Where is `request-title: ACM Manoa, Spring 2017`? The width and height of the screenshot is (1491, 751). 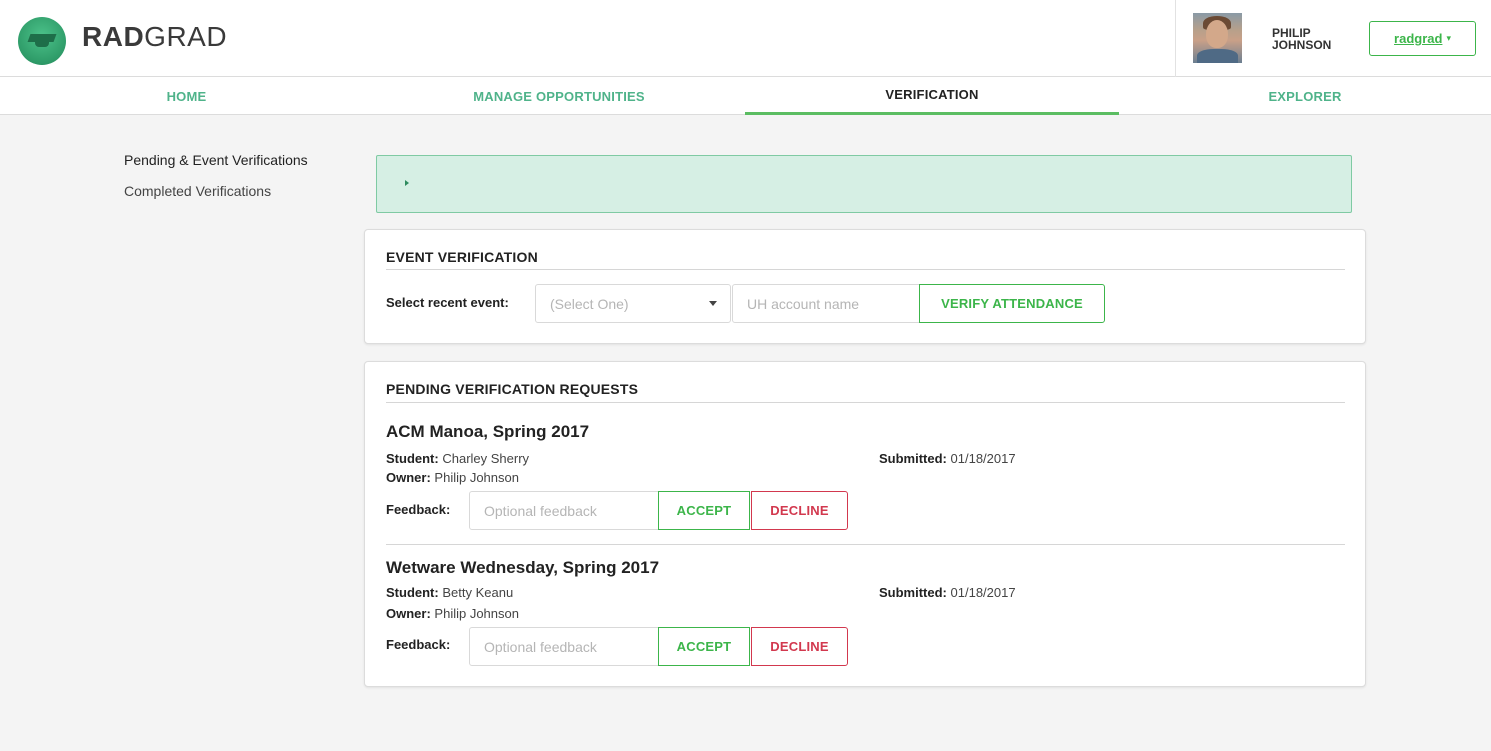 request-title: ACM Manoa, Spring 2017 is located at coordinates (488, 431).